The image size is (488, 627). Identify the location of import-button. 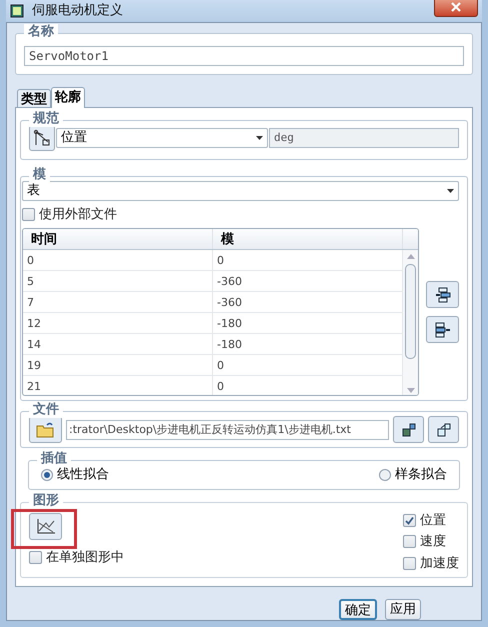
(408, 429).